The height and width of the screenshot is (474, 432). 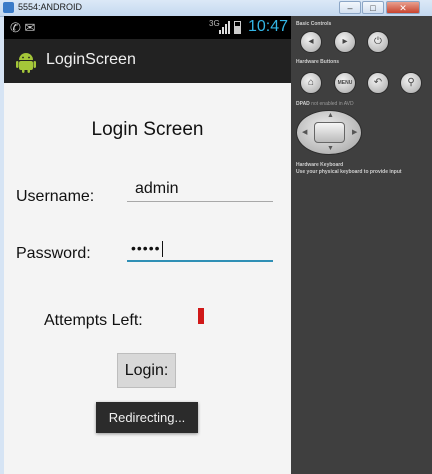 What do you see at coordinates (378, 83) in the screenshot?
I see `back-icon: ↶` at bounding box center [378, 83].